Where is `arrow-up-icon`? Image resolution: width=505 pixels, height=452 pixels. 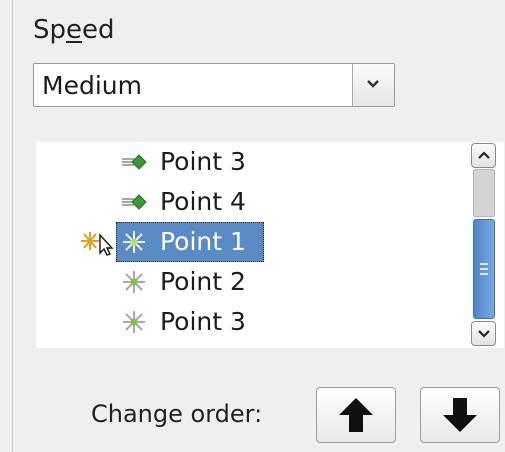
arrow-up-icon is located at coordinates (356, 415).